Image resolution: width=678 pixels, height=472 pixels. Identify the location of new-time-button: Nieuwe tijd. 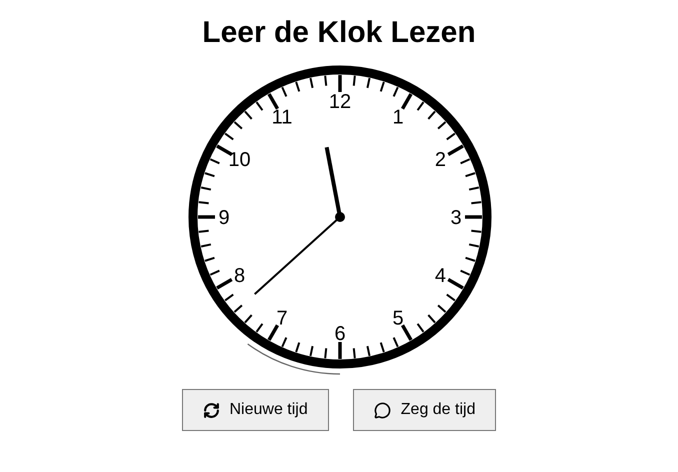
(255, 410).